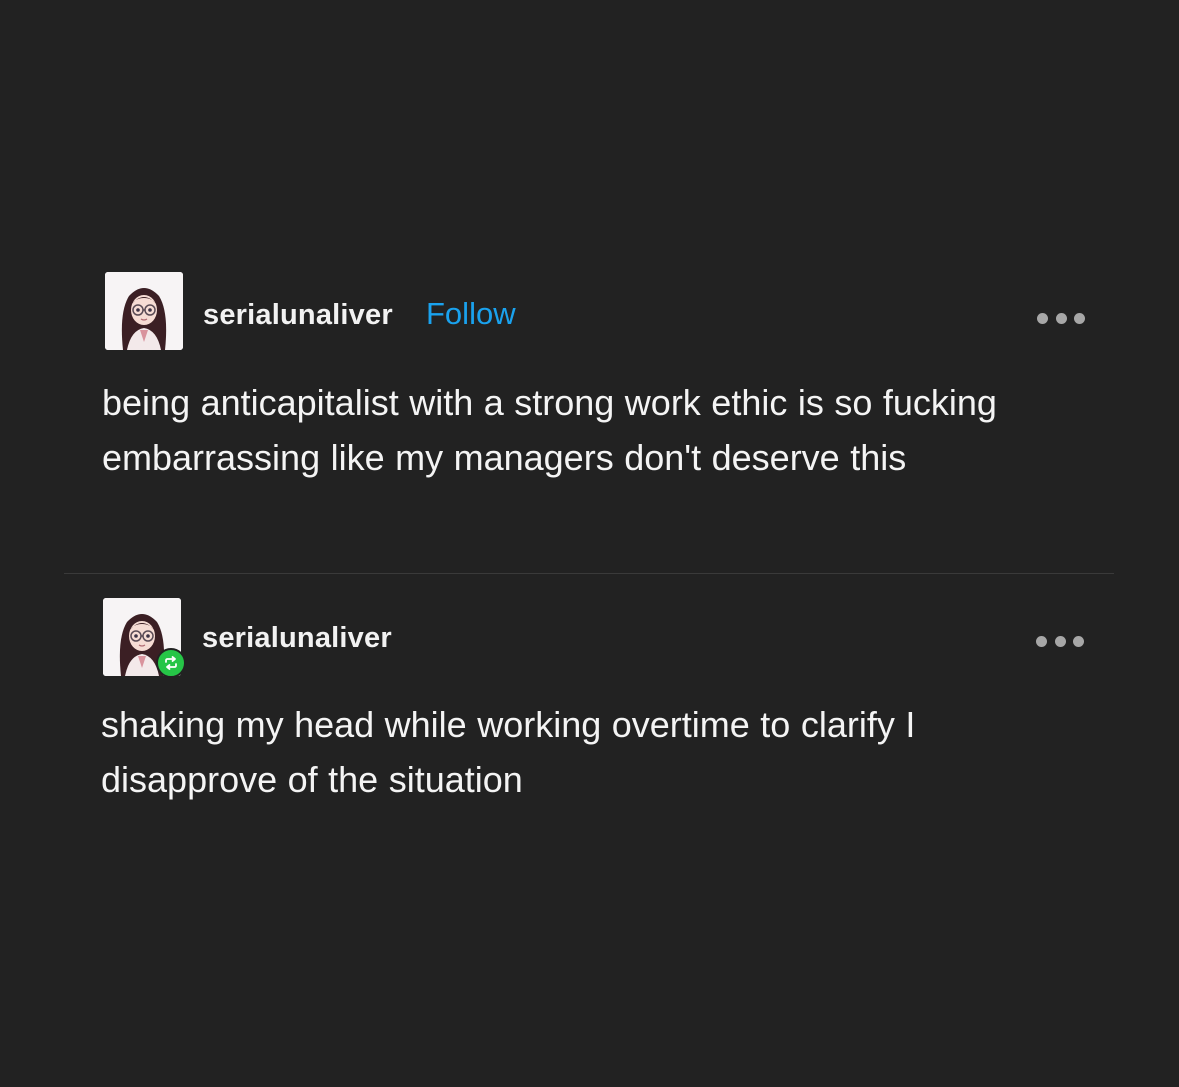  Describe the element at coordinates (589, 573) in the screenshot. I see `divider` at that location.